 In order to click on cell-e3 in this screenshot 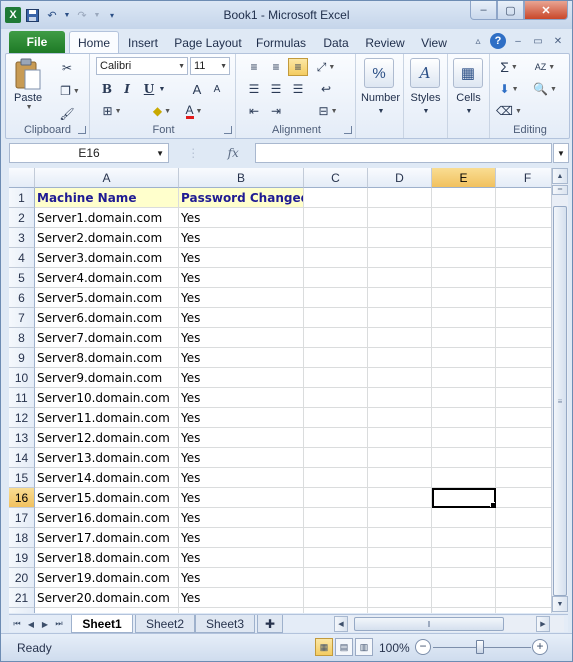, I will do `click(464, 238)`.